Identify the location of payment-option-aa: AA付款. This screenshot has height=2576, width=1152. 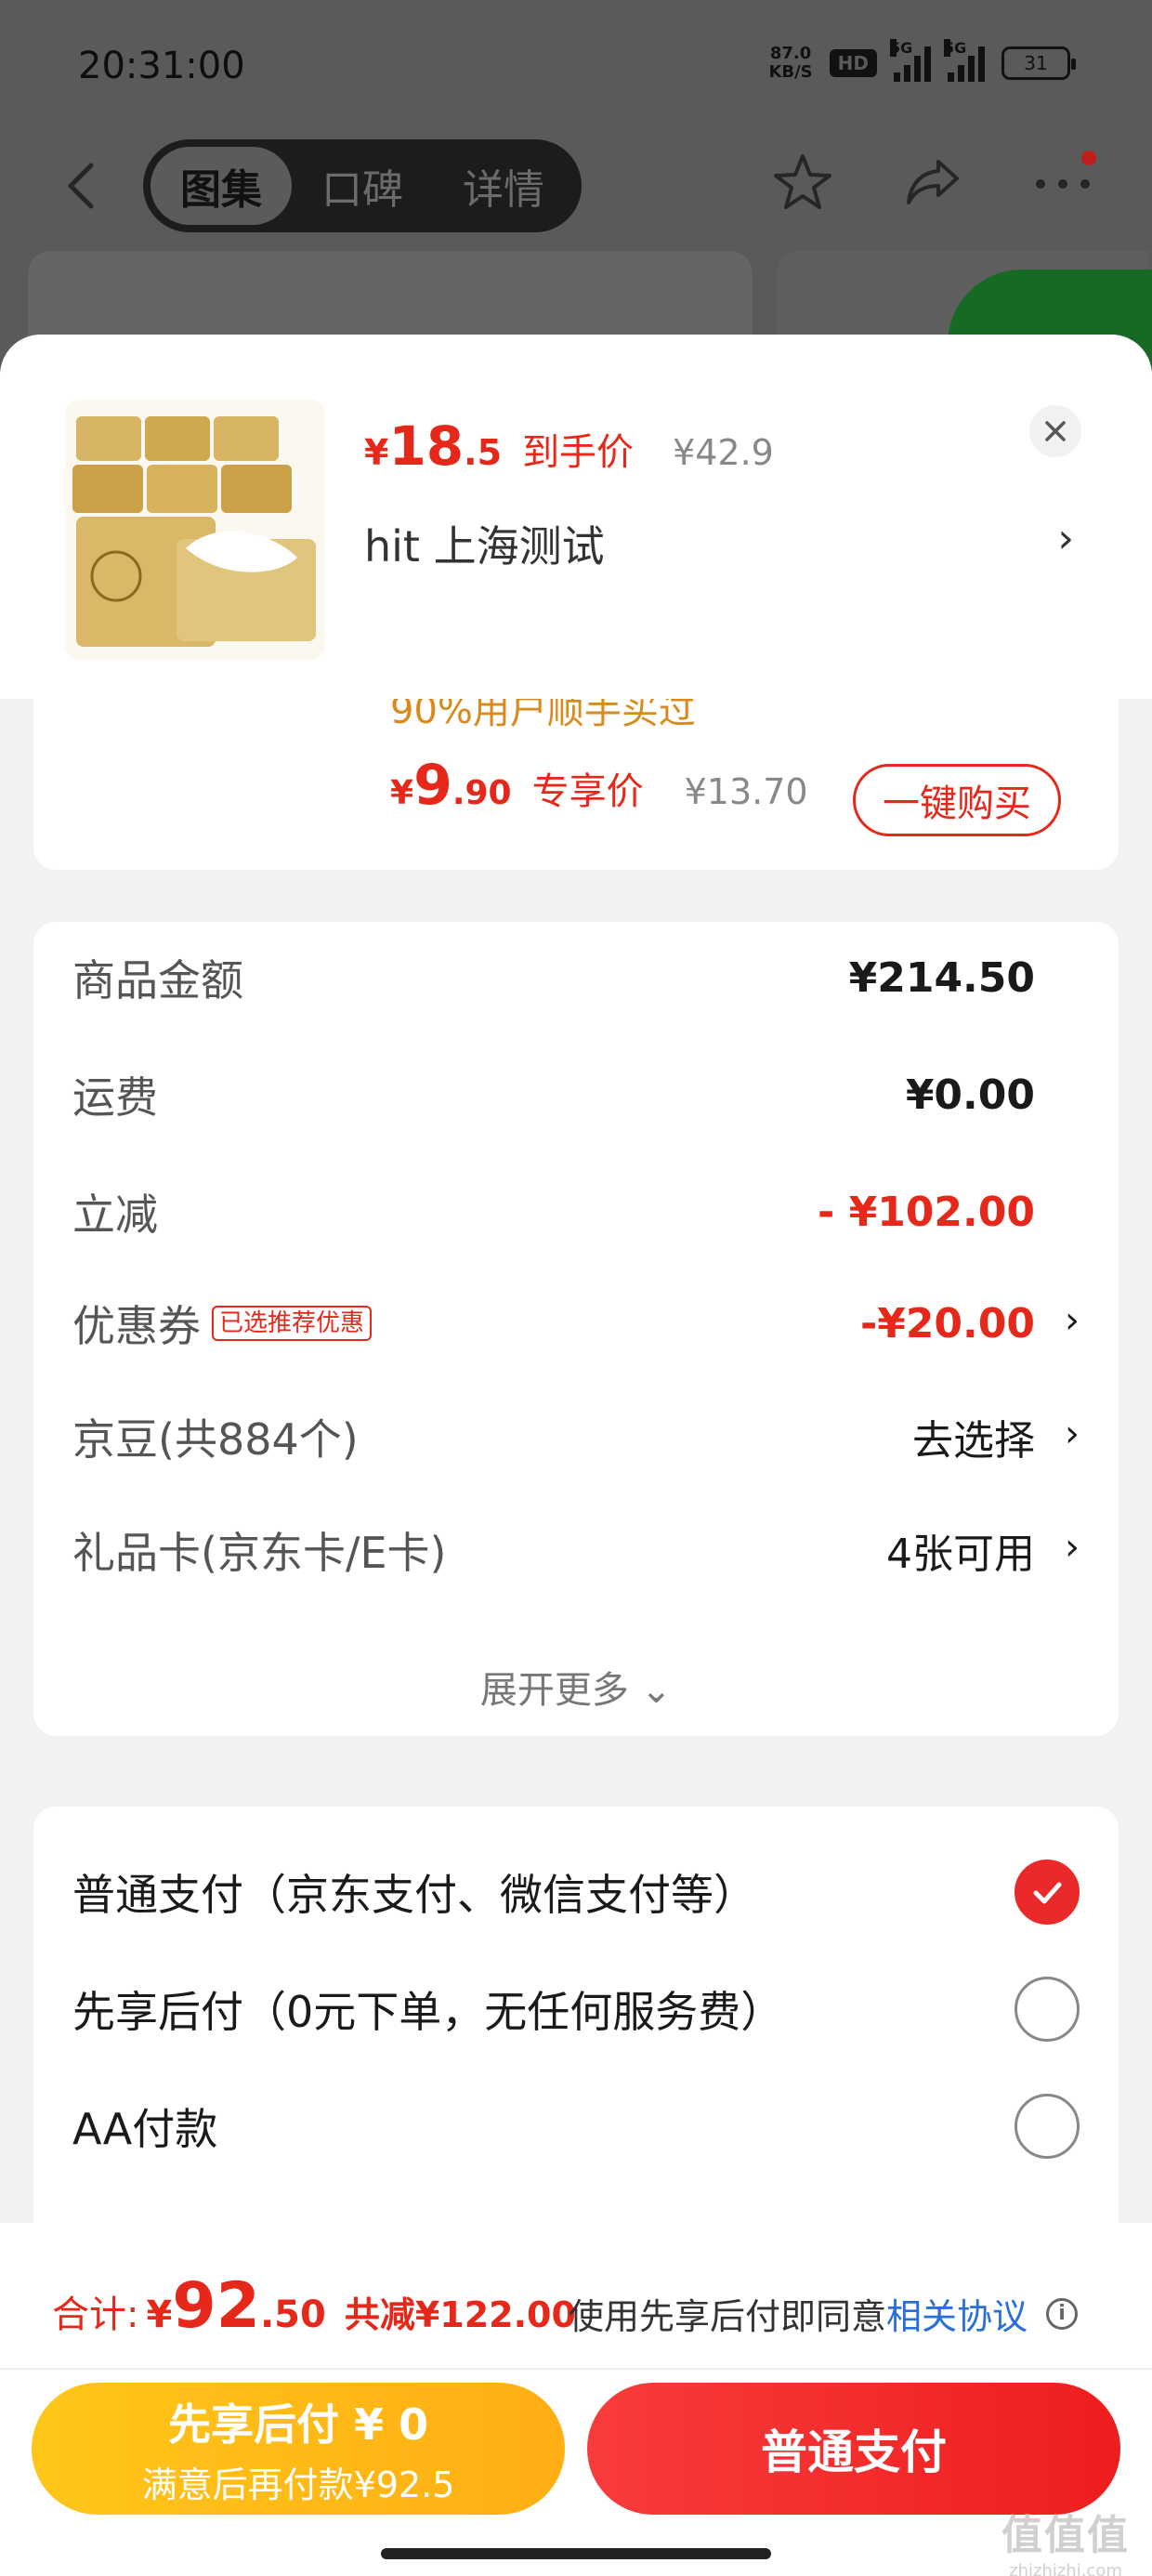
(576, 2126).